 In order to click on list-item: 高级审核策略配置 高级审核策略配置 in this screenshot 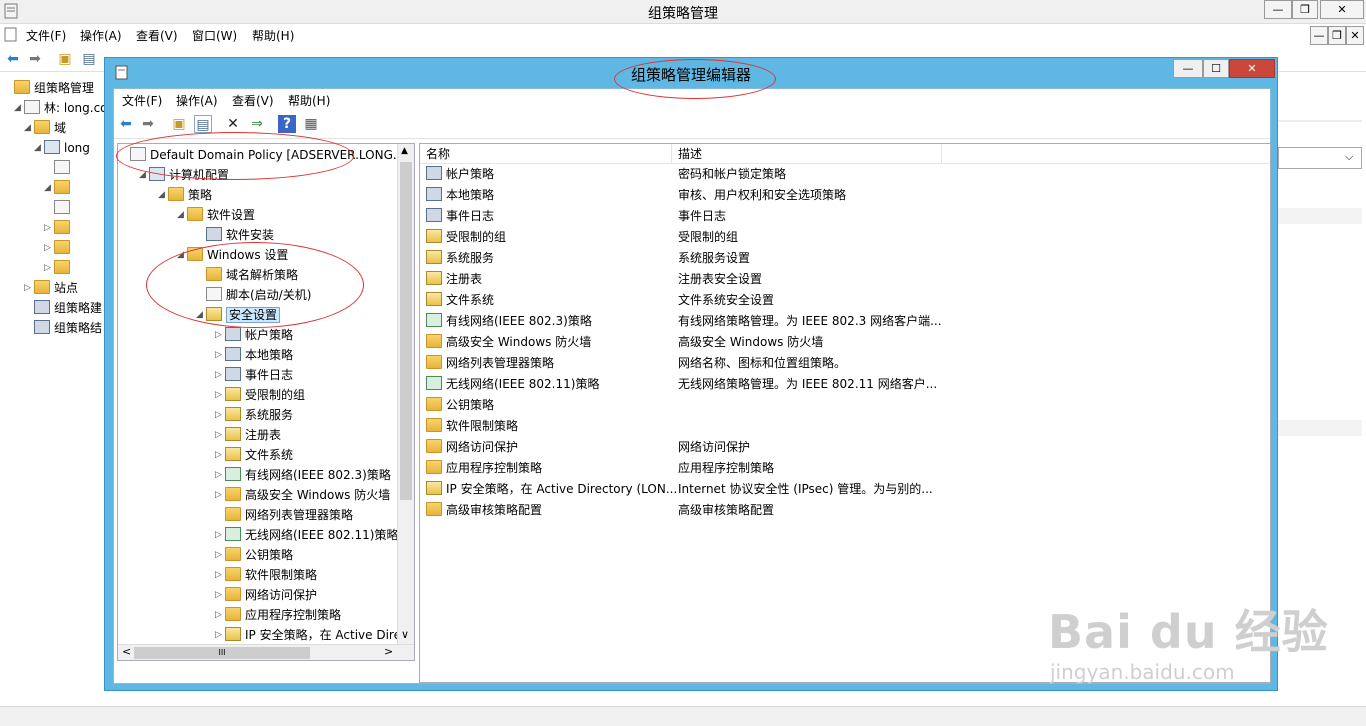, I will do `click(845, 510)`.